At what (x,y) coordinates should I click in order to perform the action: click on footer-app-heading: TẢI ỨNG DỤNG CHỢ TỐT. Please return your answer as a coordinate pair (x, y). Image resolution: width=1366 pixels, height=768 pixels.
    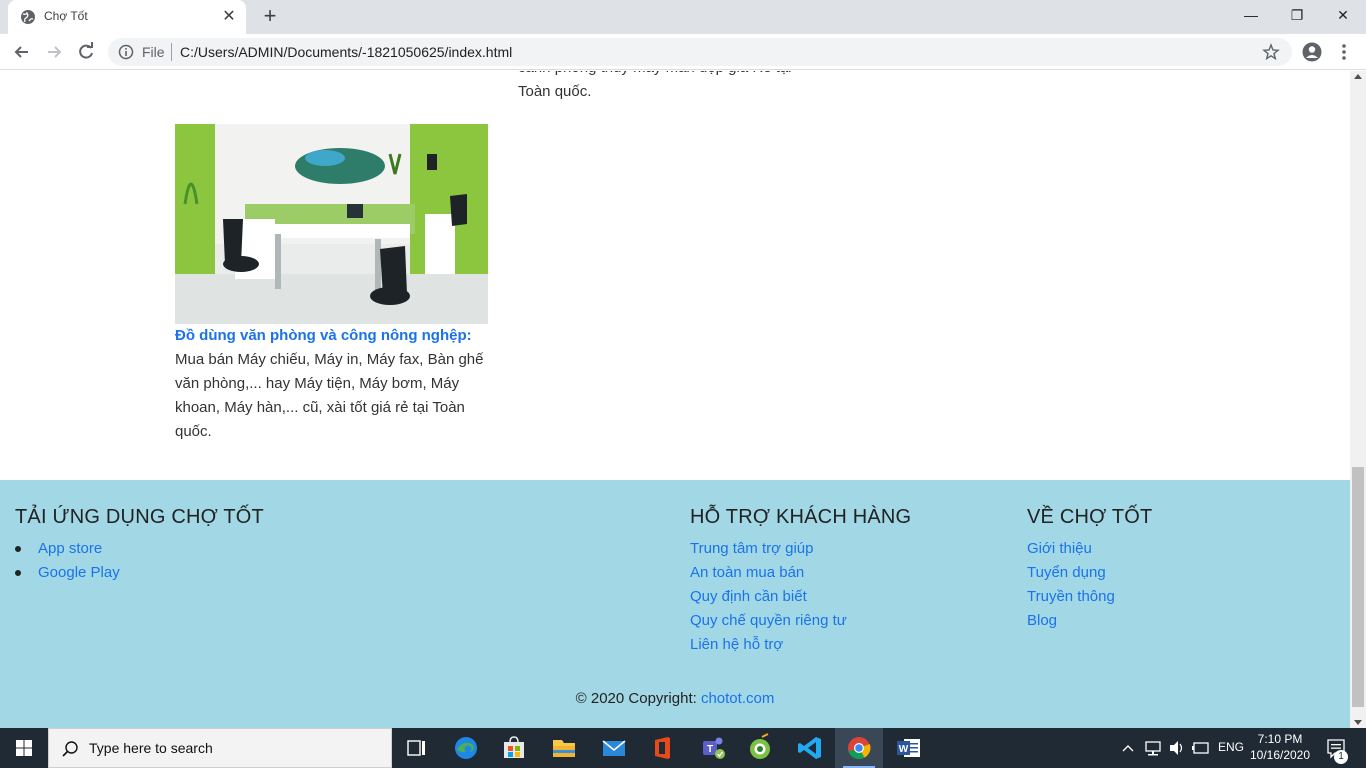
    Looking at the image, I should click on (139, 517).